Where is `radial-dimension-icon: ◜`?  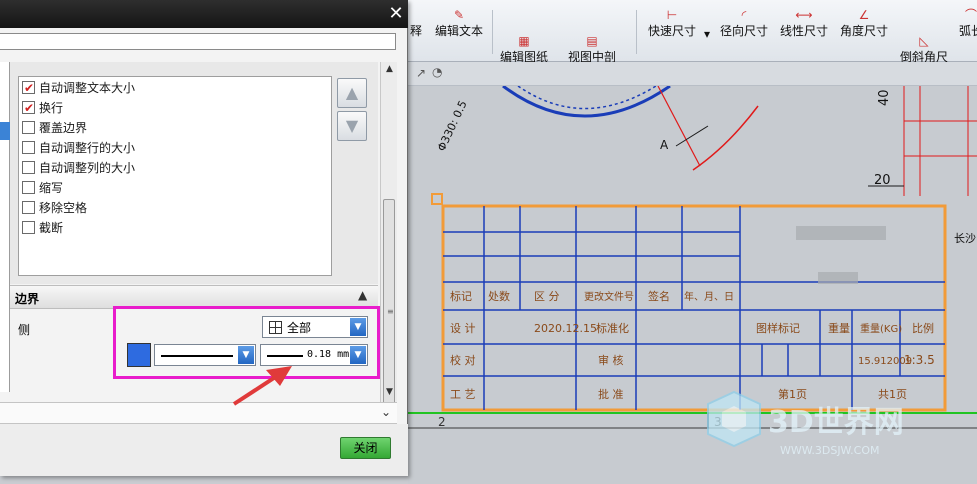
radial-dimension-icon: ◜ is located at coordinates (744, 15).